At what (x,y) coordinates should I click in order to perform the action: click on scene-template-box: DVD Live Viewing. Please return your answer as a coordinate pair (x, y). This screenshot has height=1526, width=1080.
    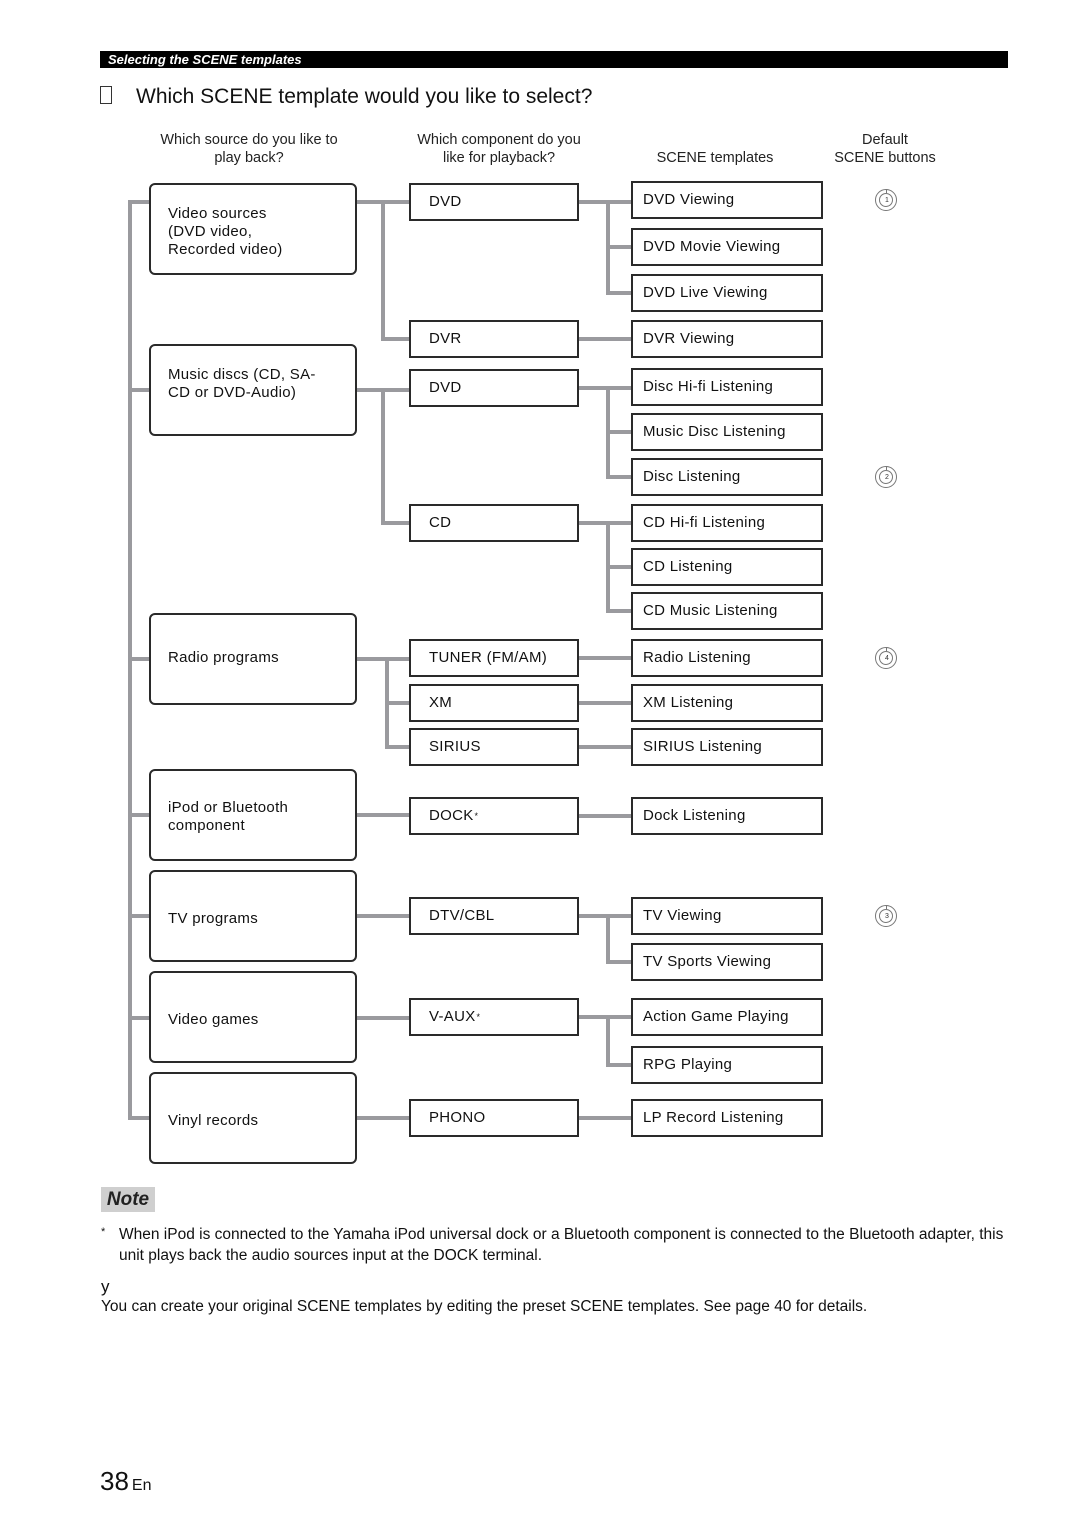
    Looking at the image, I should click on (727, 293).